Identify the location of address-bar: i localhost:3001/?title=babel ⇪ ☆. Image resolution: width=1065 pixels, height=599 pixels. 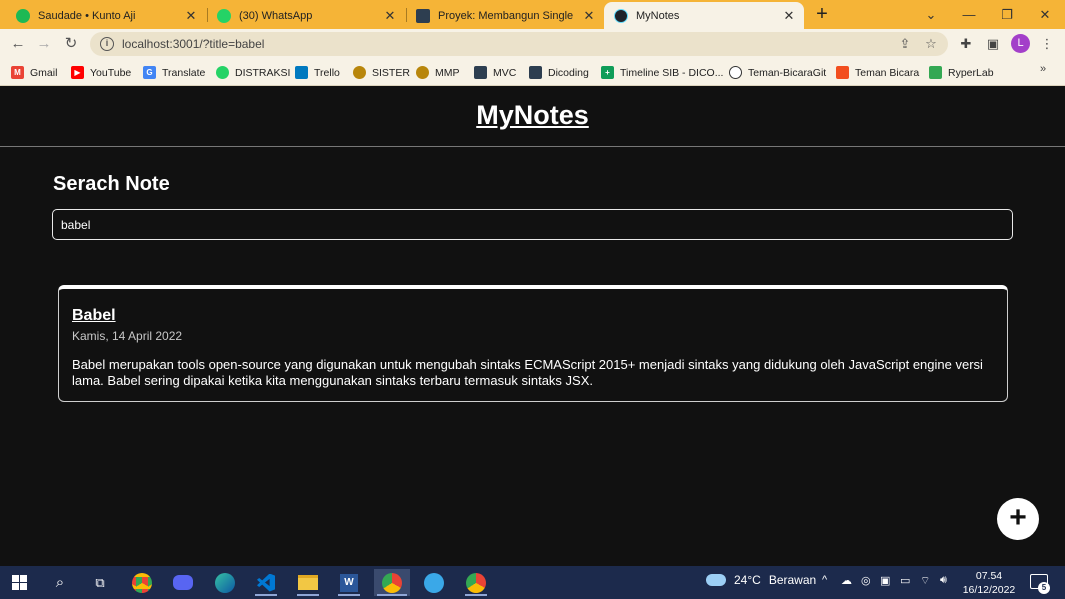
(519, 44).